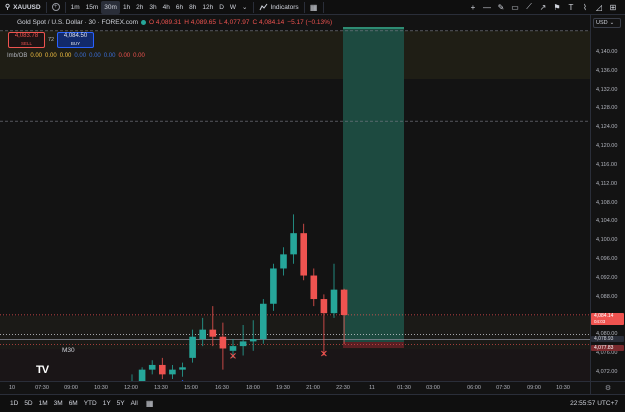  Describe the element at coordinates (607, 319) in the screenshot. I see `price-tag: 4,084.14 04:03` at that location.